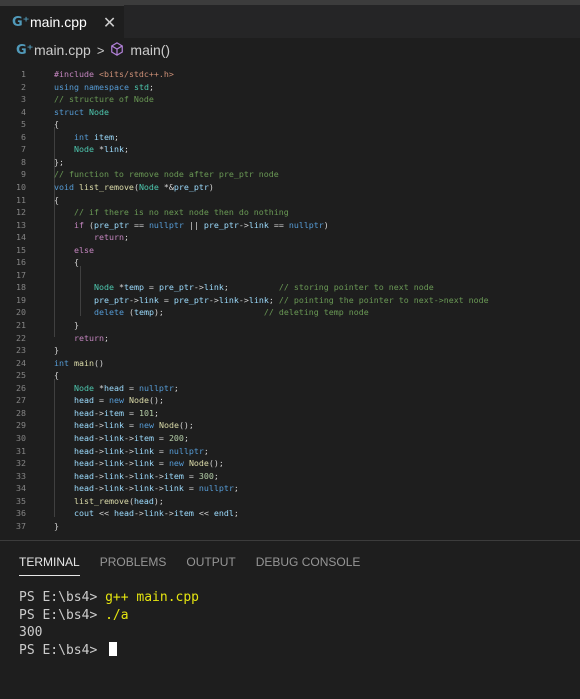  I want to click on code-line: 4 struct Node, so click(290, 112).